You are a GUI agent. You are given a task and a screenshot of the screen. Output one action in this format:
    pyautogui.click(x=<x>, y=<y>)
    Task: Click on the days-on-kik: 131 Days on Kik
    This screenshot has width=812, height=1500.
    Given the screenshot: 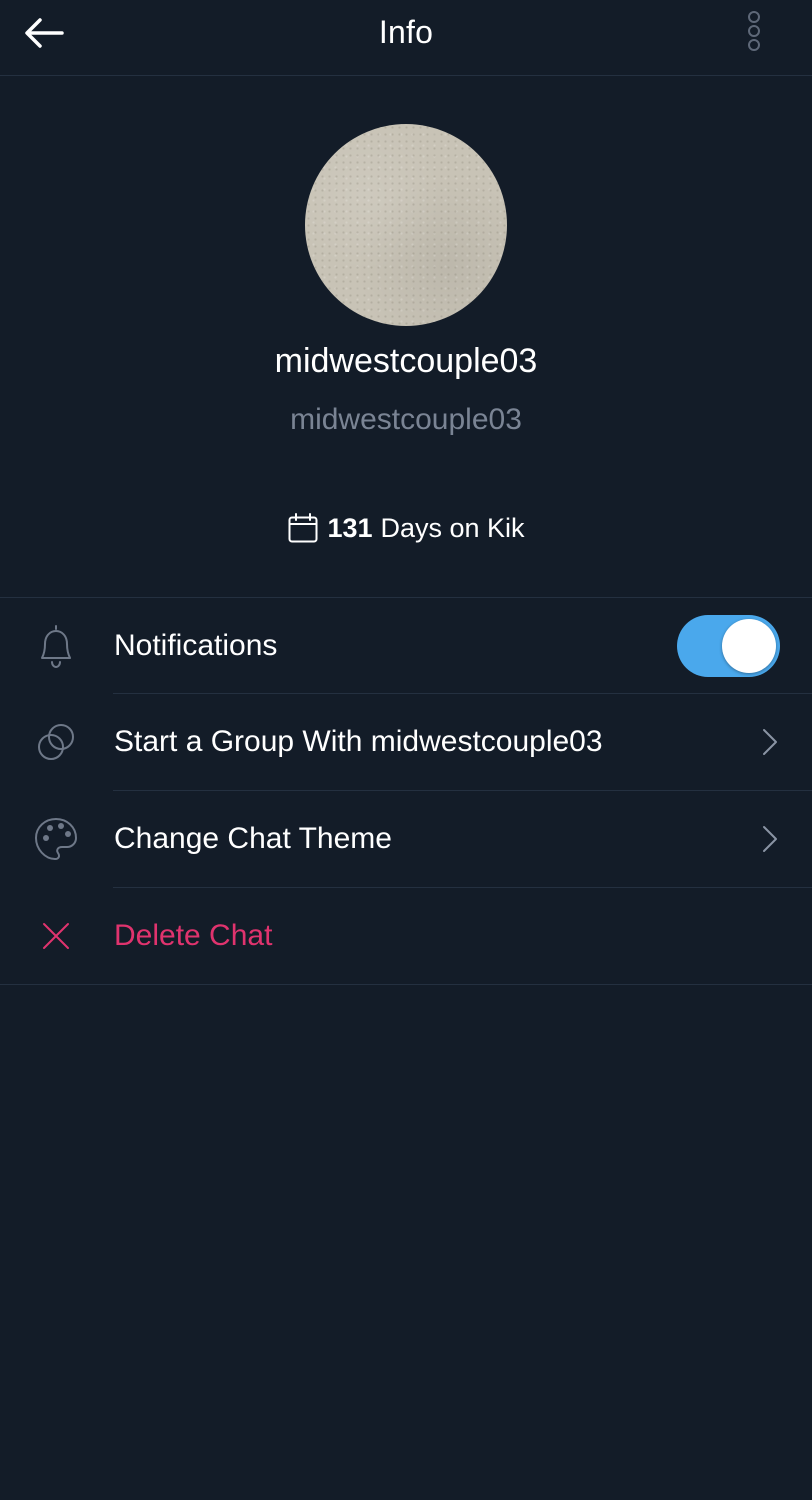 What is the action you would take?
    pyautogui.click(x=406, y=528)
    